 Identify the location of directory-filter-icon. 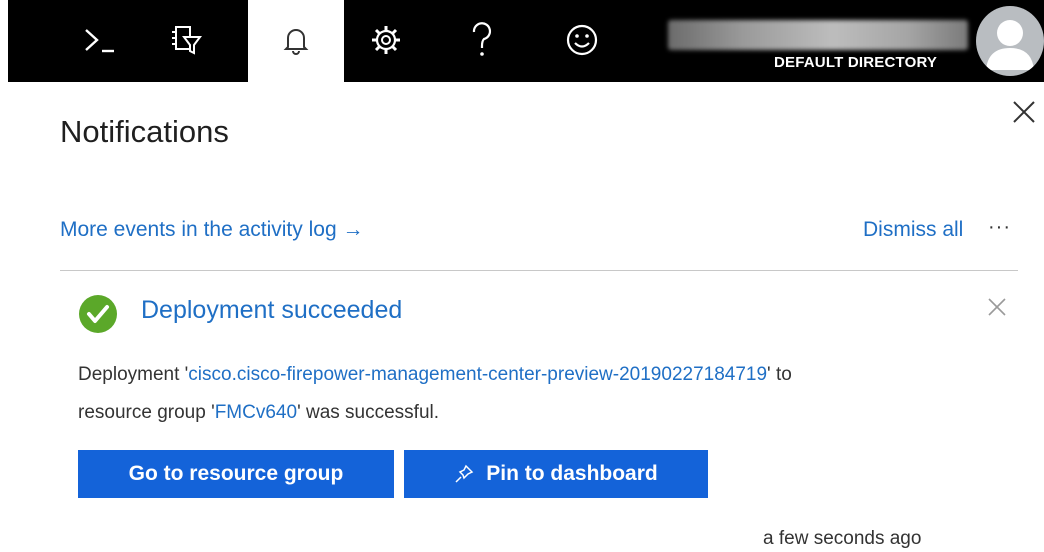
(186, 40).